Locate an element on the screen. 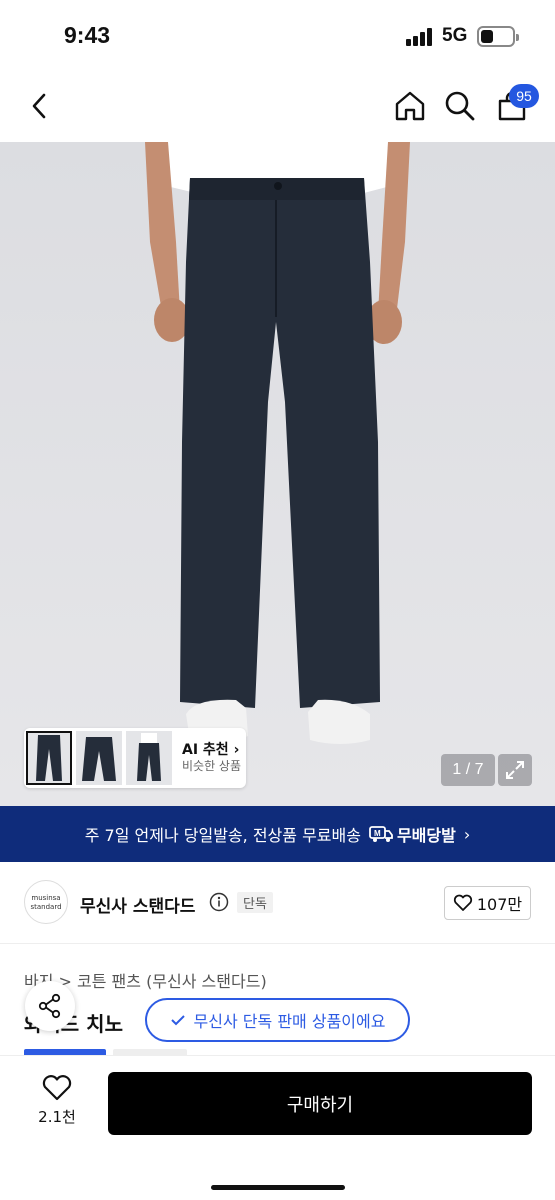 Image resolution: width=555 pixels, height=1200 pixels. thumbnail-strip: AI 추천 › 비슷한 상품 is located at coordinates (135, 758).